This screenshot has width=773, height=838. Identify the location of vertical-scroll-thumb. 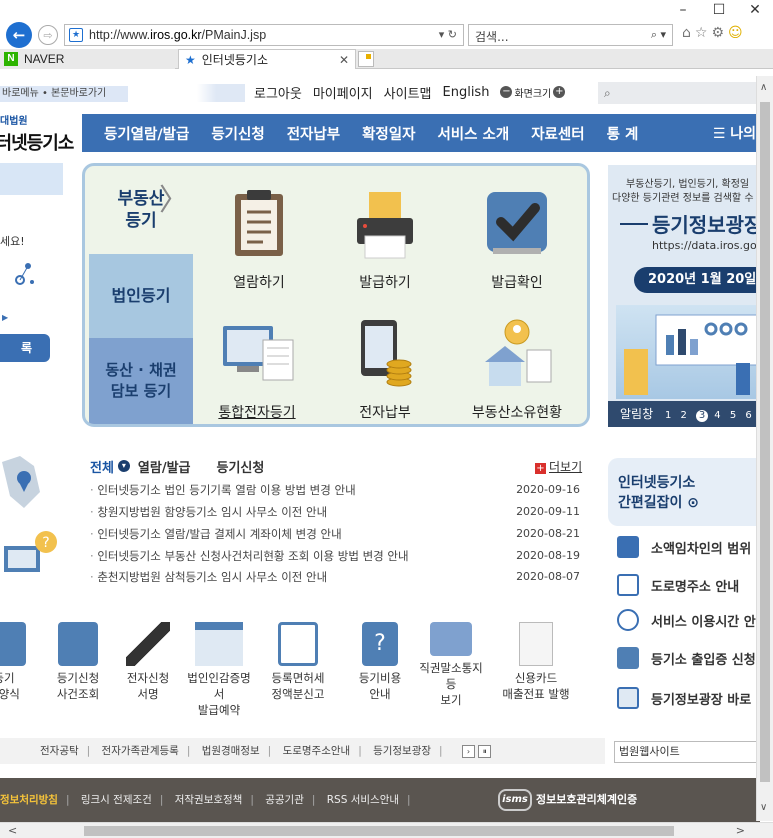
(765, 442).